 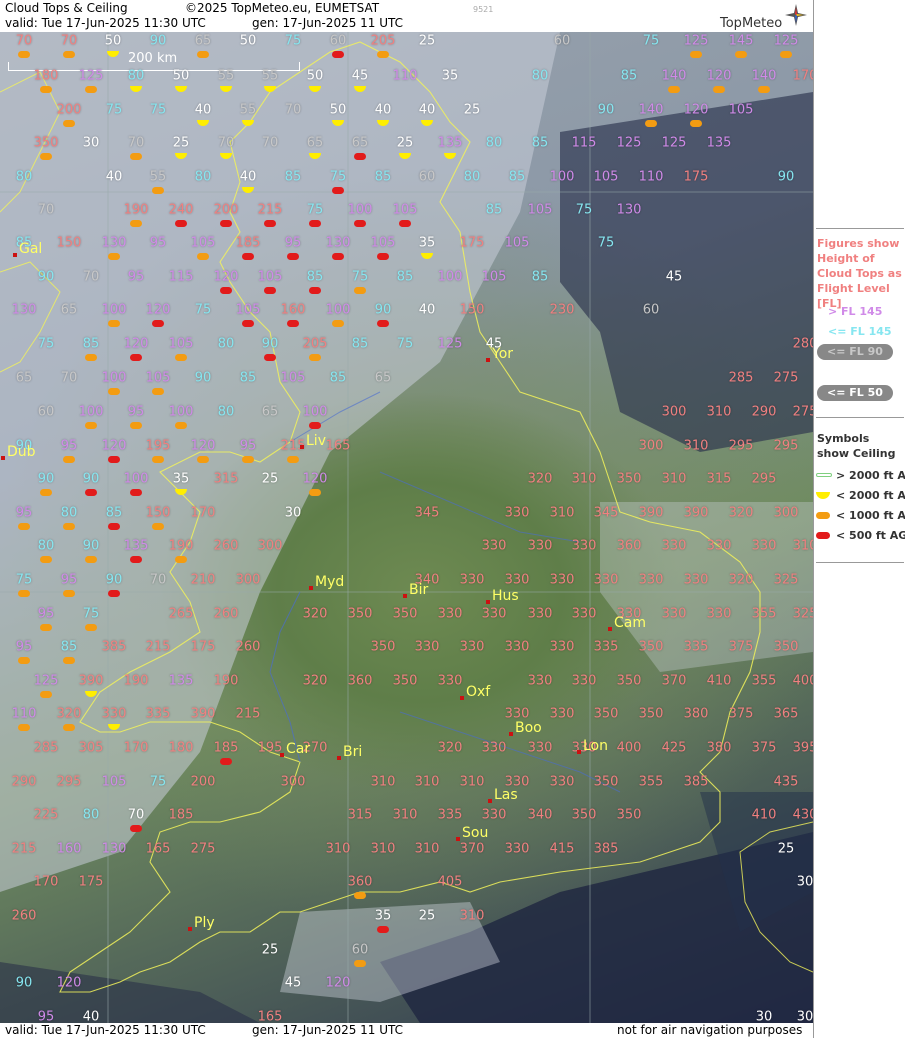 I want to click on cloud-top-label: 395, so click(x=802, y=748).